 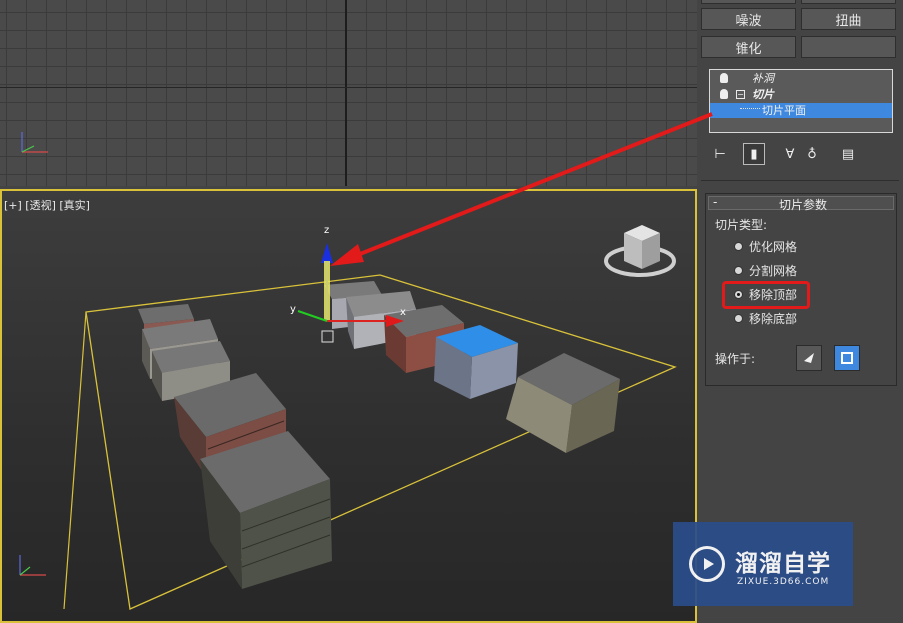 I want to click on make-unique-icon: ∀, so click(x=790, y=154).